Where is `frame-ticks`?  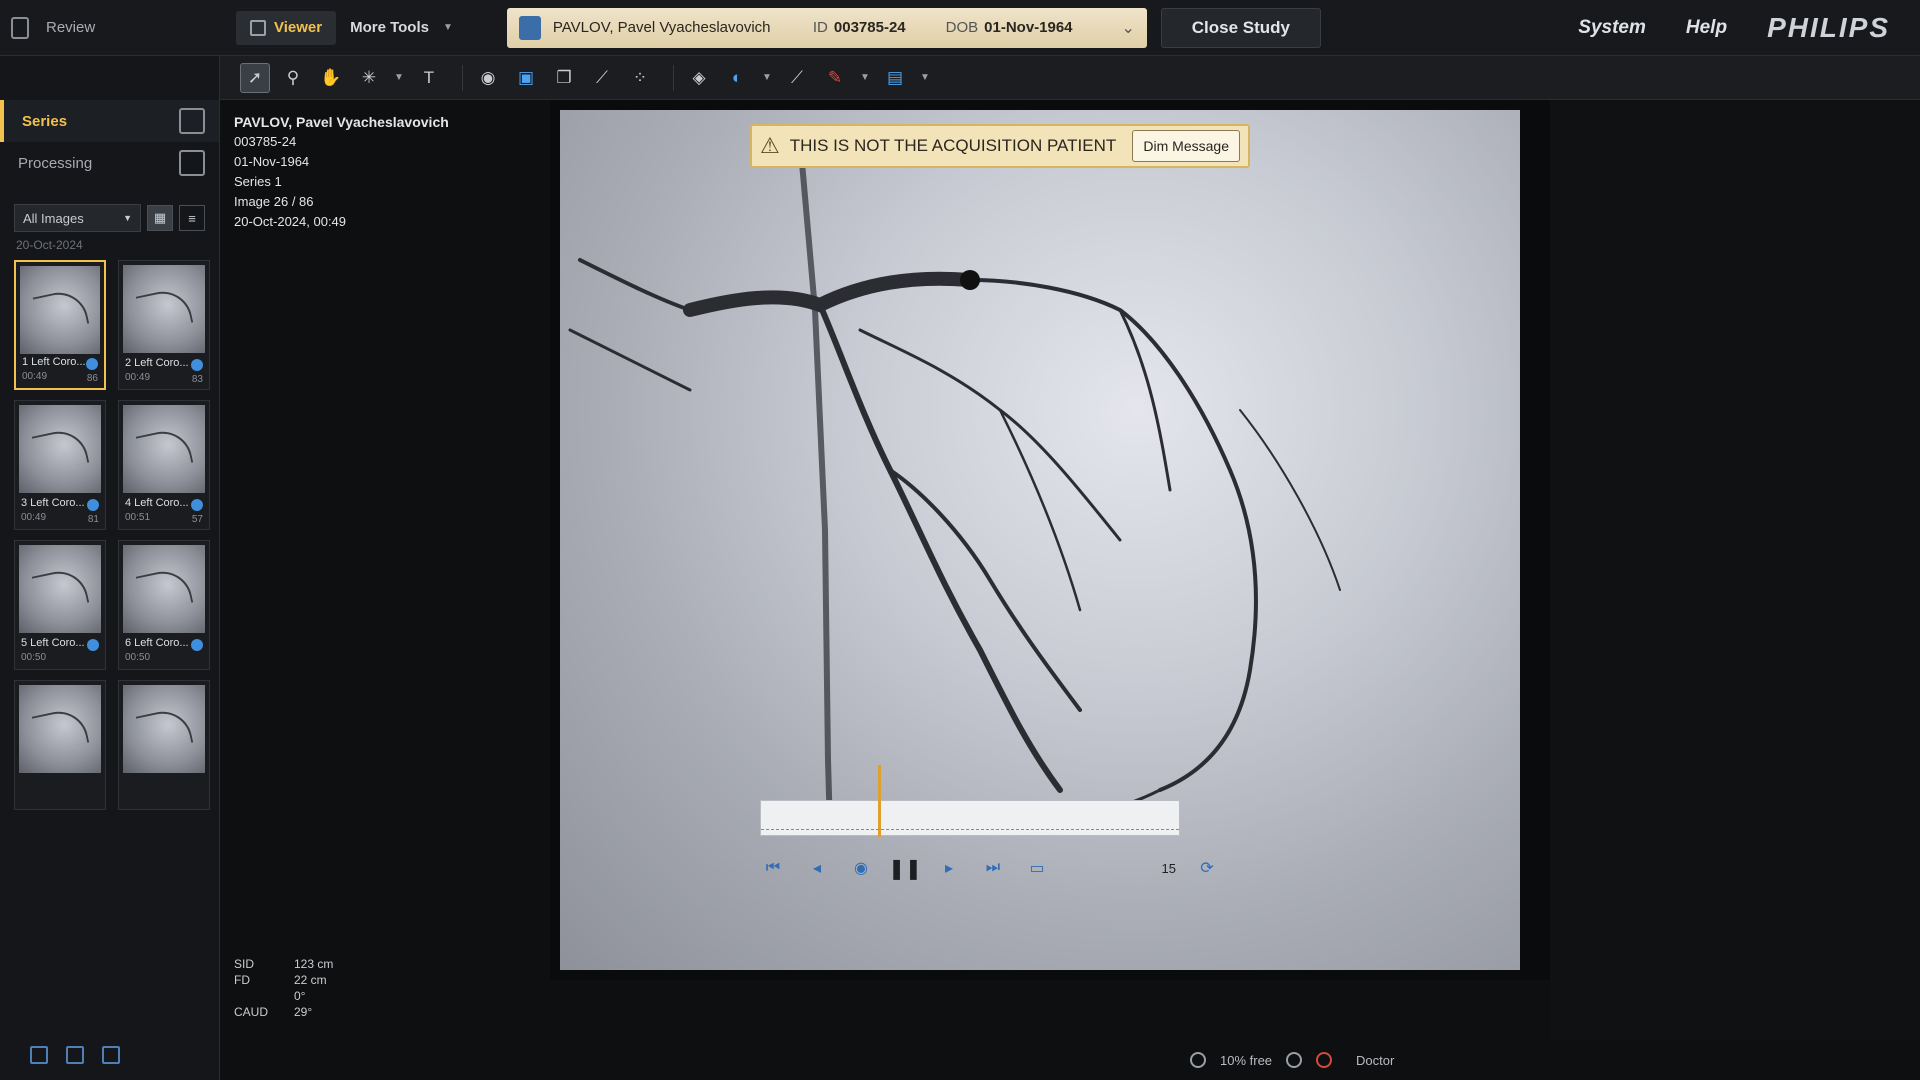 frame-ticks is located at coordinates (970, 832).